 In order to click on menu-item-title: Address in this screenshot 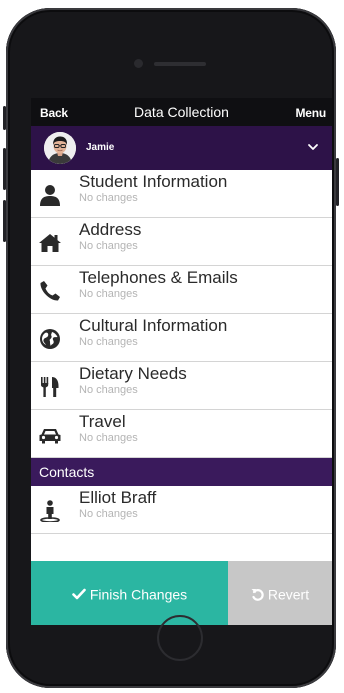, I will do `click(110, 229)`.